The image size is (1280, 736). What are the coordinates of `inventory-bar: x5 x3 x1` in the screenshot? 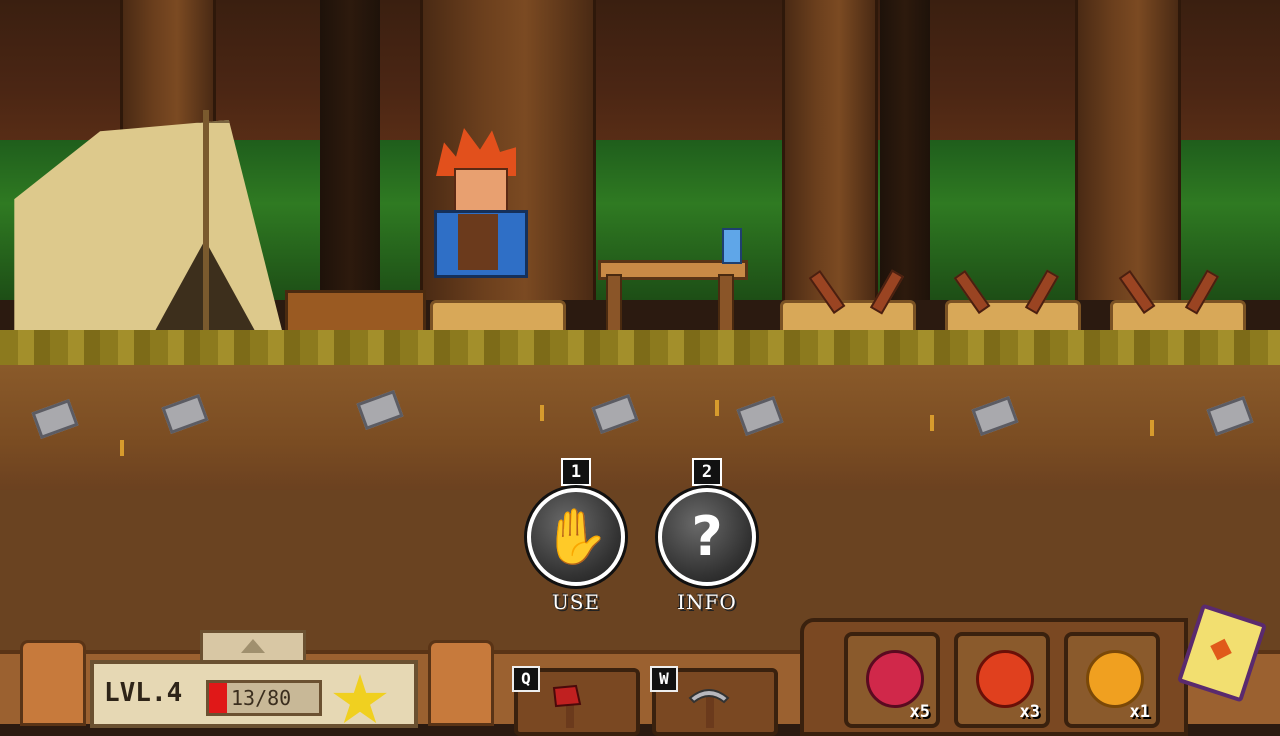 It's located at (994, 677).